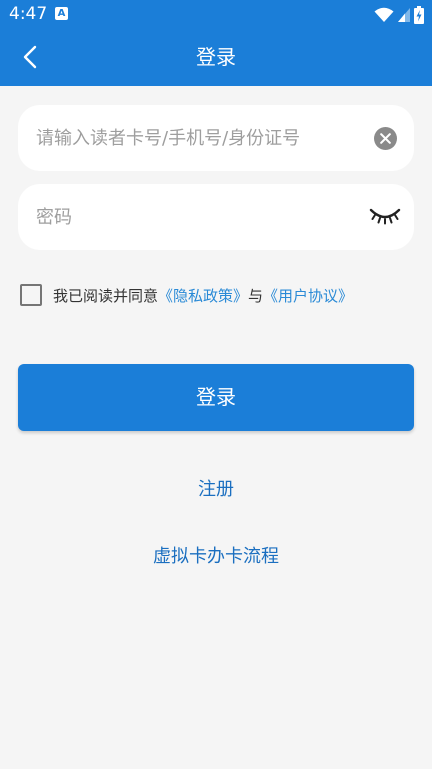  I want to click on user-agreement-link: 《用户协议》, so click(308, 295).